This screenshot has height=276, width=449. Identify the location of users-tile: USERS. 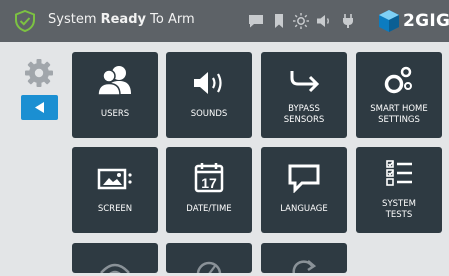
(115, 95).